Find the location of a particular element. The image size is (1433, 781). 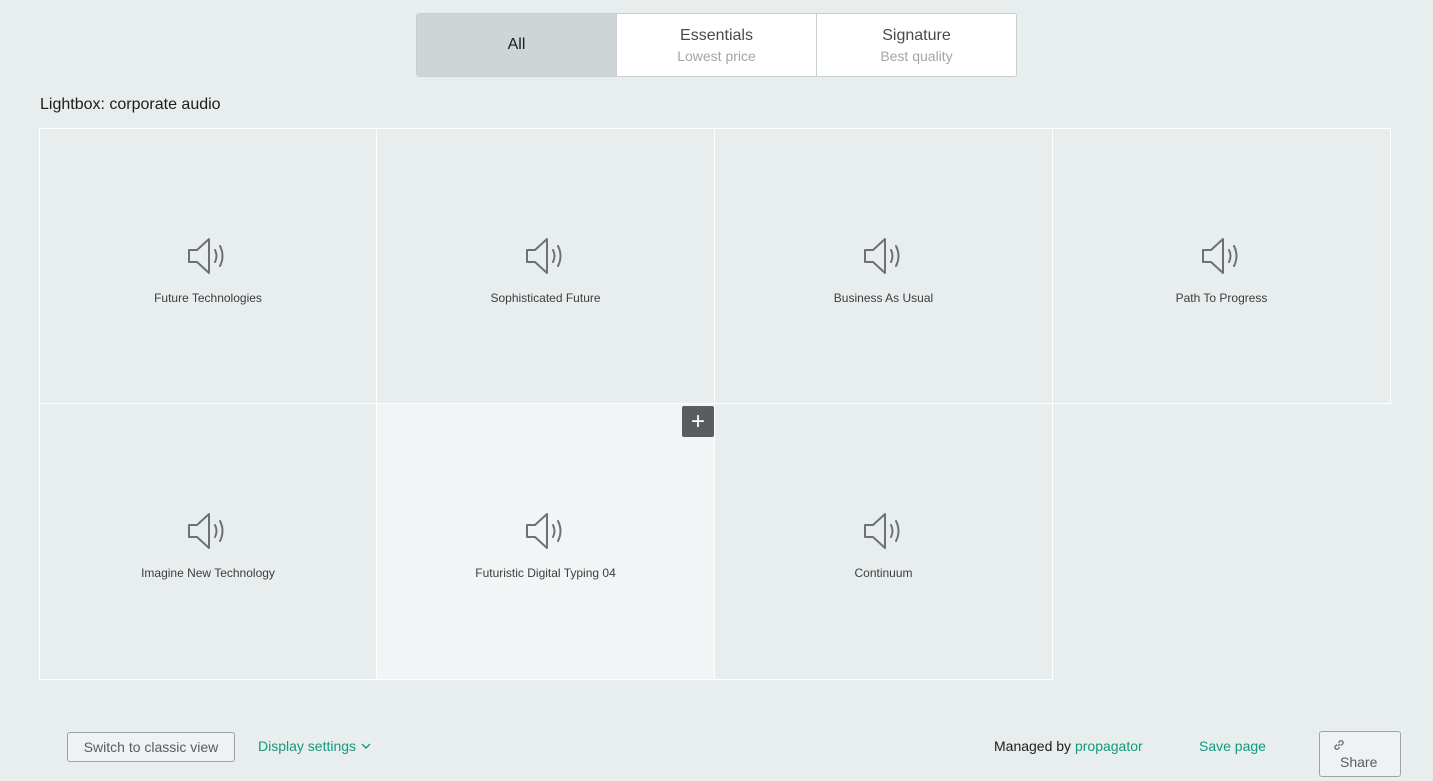

tab-label: All is located at coordinates (516, 44).